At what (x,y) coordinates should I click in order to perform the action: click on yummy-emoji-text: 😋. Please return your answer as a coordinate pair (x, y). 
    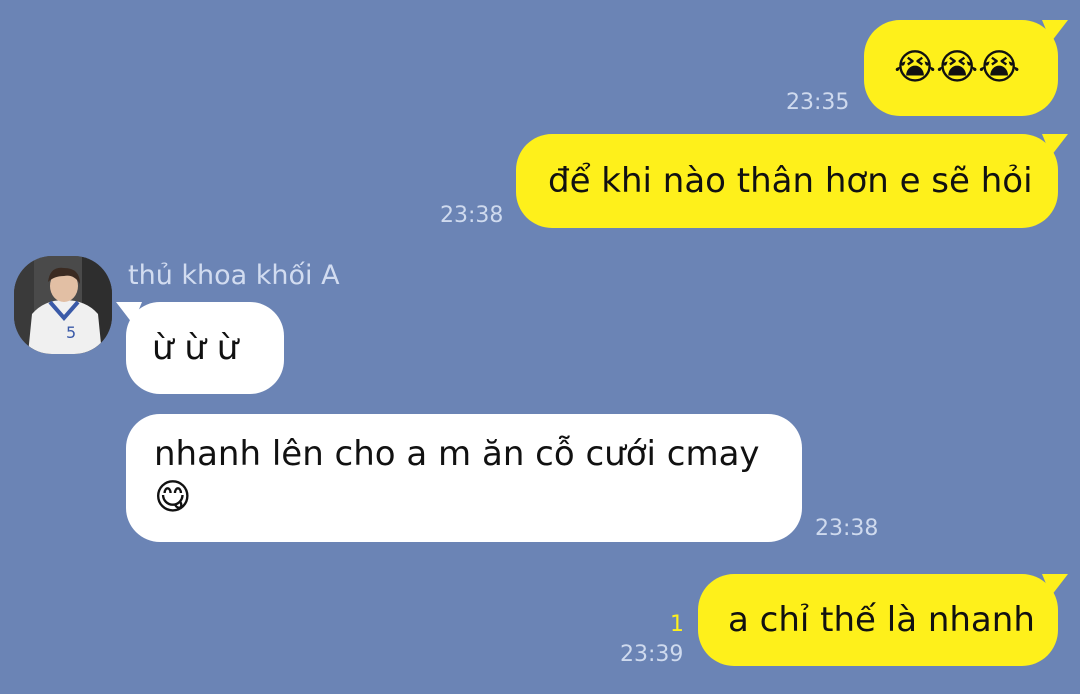
    Looking at the image, I should click on (173, 497).